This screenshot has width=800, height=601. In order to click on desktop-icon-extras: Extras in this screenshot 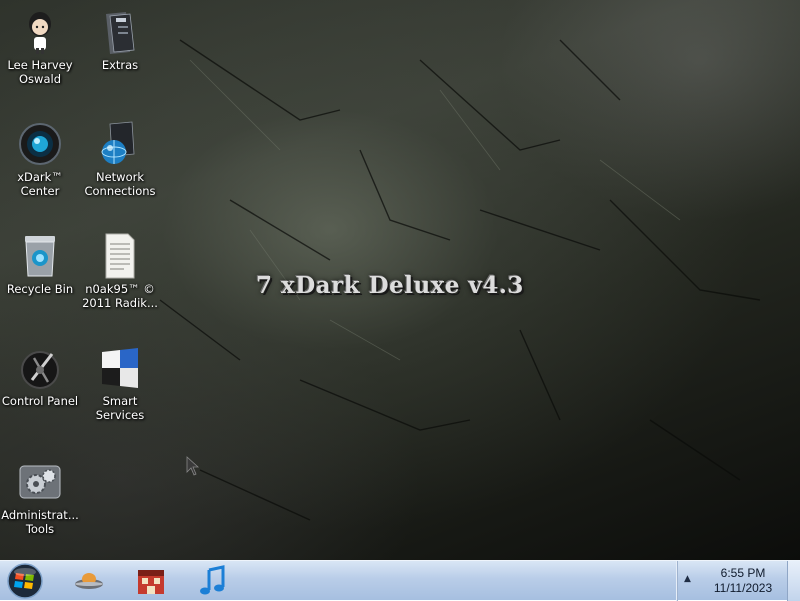, I will do `click(120, 40)`.